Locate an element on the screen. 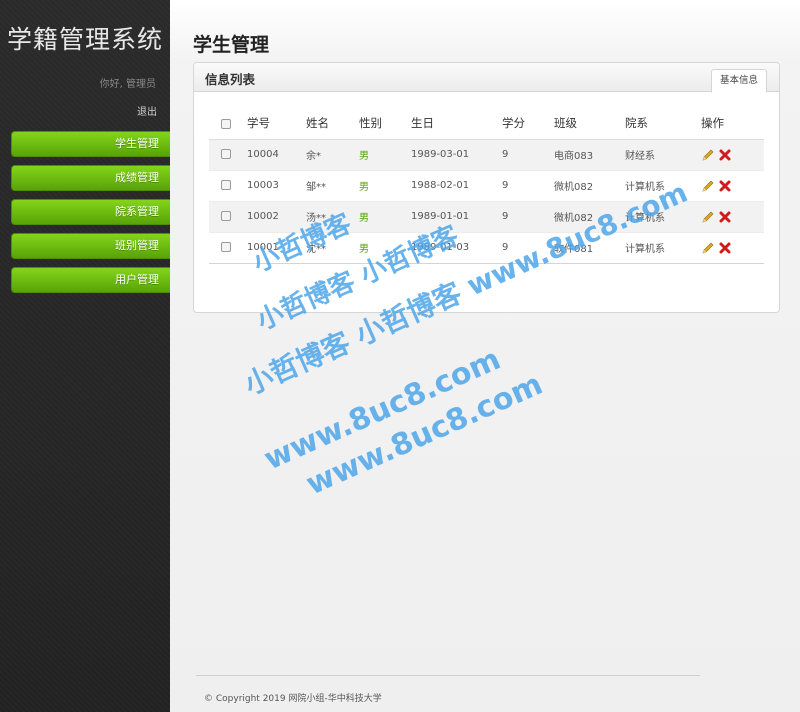 This screenshot has height=712, width=800. nav-item-class: 班别管理 is located at coordinates (90, 246).